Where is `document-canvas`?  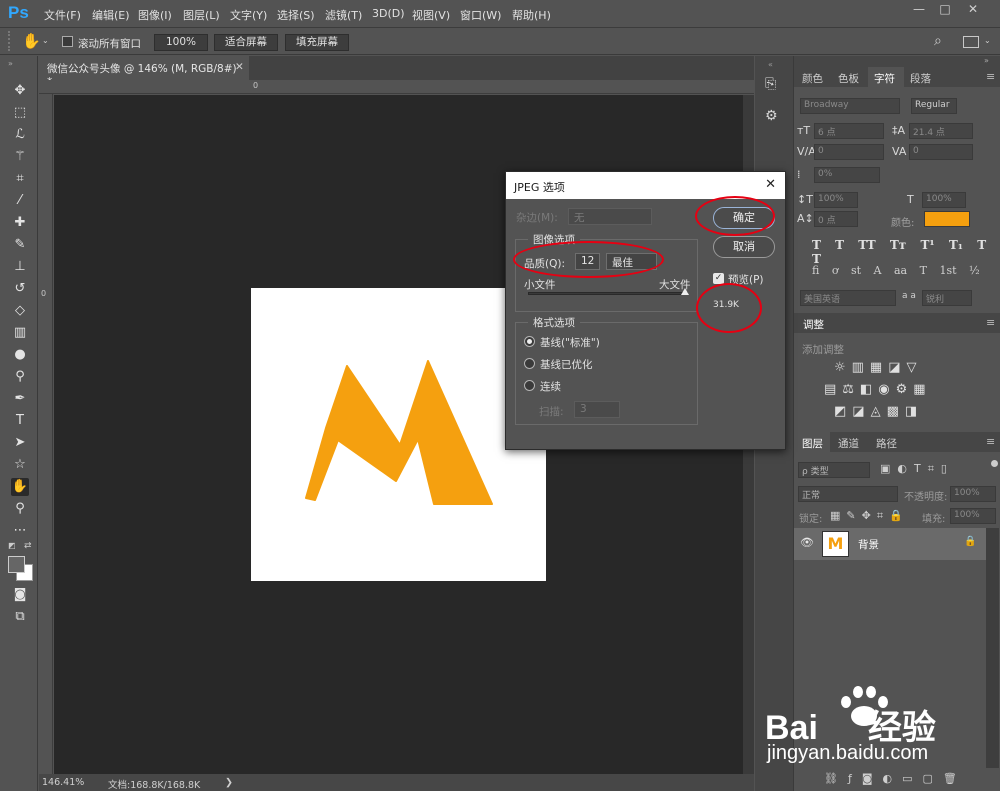 document-canvas is located at coordinates (398, 434).